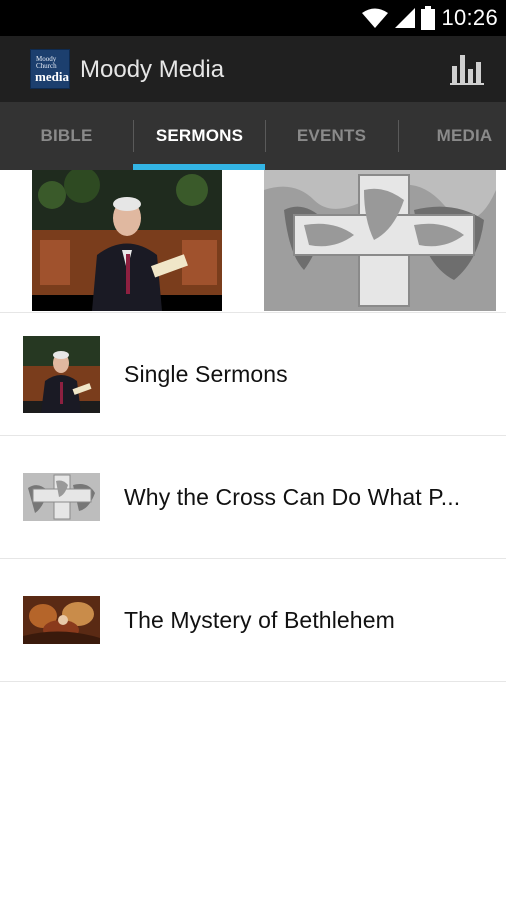  I want to click on cross-map-thumbnail, so click(61, 497).